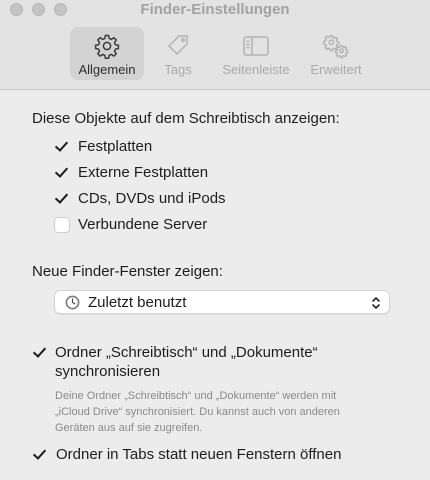 The image size is (430, 480). I want to click on gears-icon, so click(336, 46).